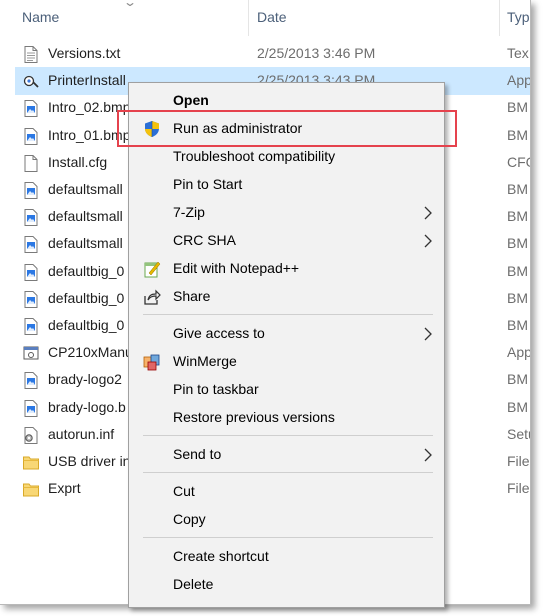  I want to click on menu-item-winmerge: WinMerge, so click(286, 362).